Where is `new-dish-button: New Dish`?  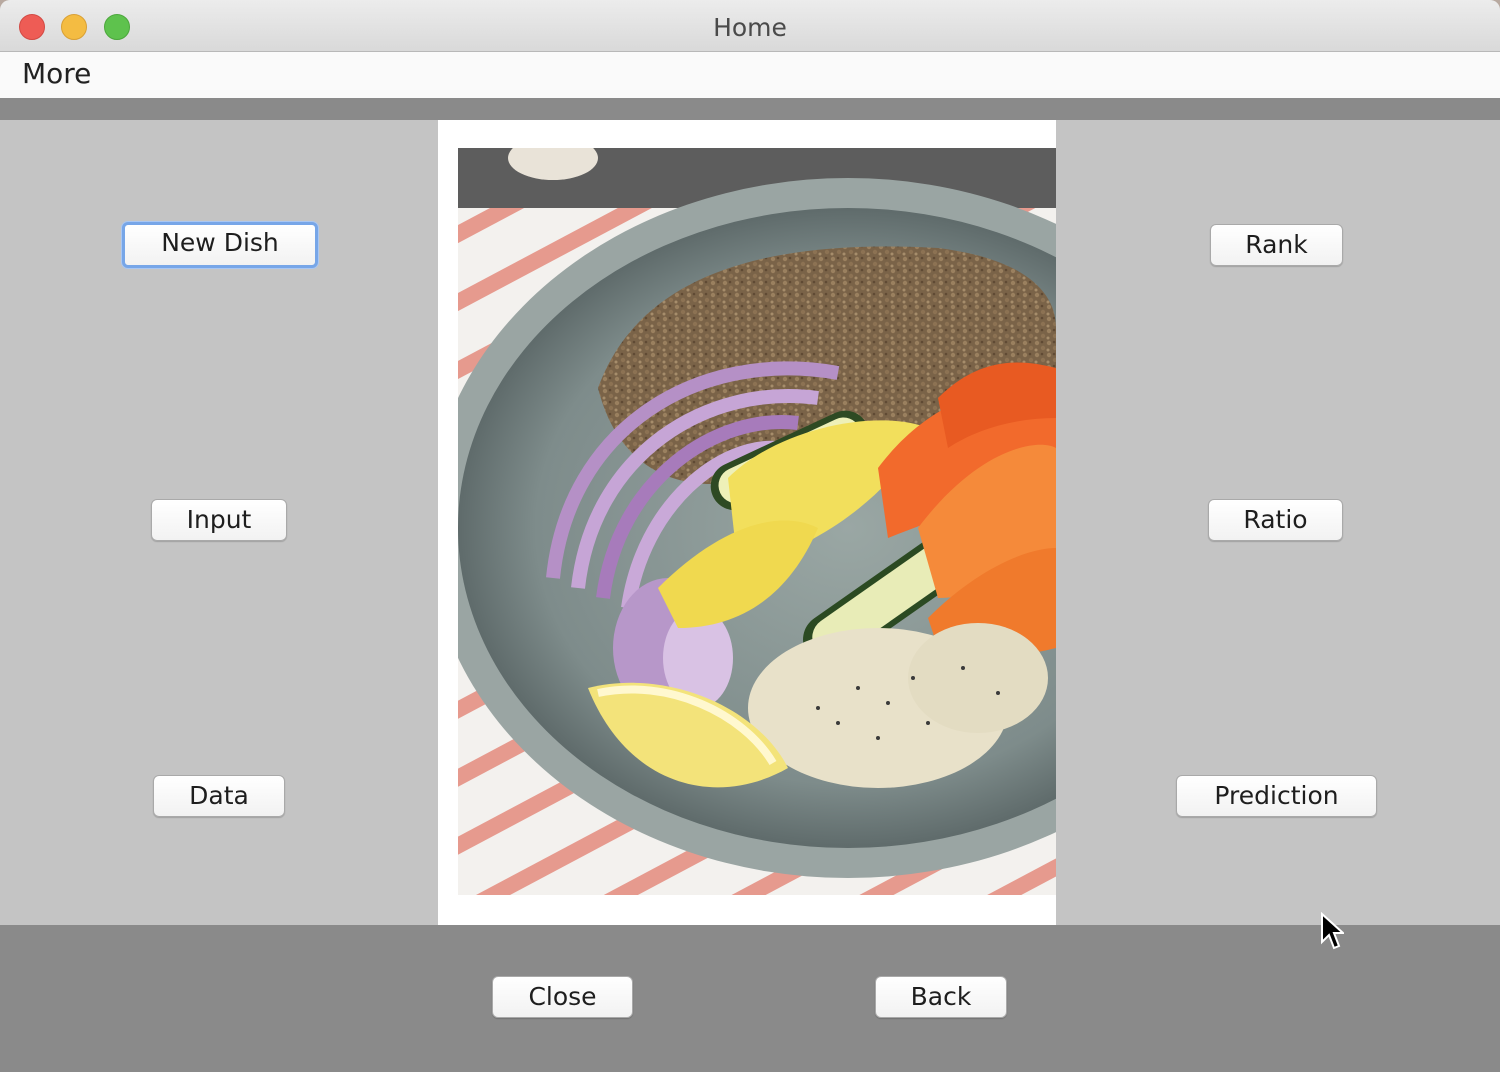
new-dish-button: New Dish is located at coordinates (220, 245).